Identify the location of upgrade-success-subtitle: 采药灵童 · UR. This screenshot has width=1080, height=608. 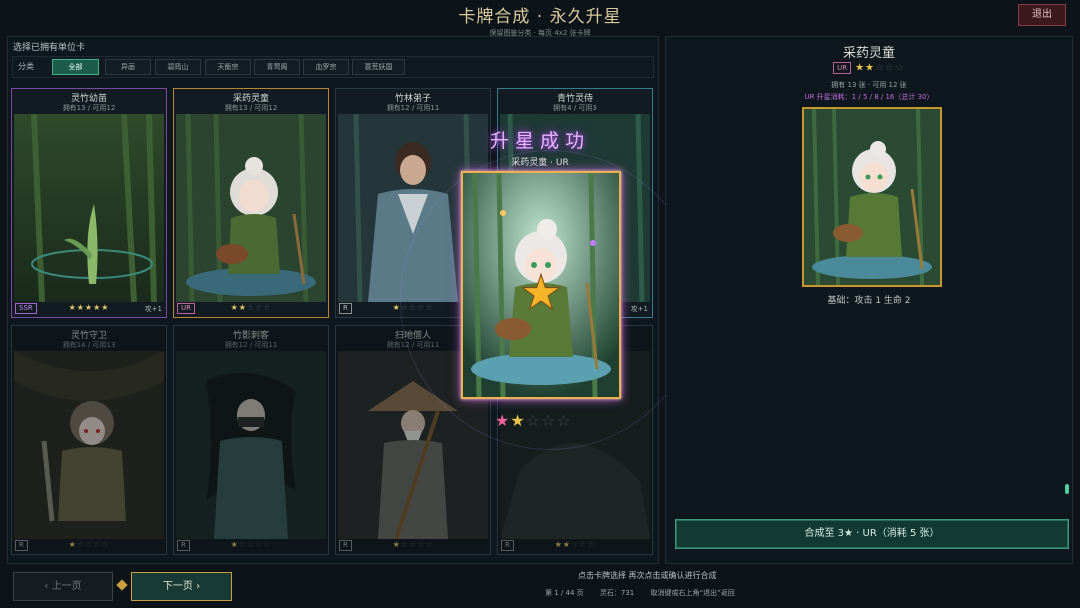
(540, 163).